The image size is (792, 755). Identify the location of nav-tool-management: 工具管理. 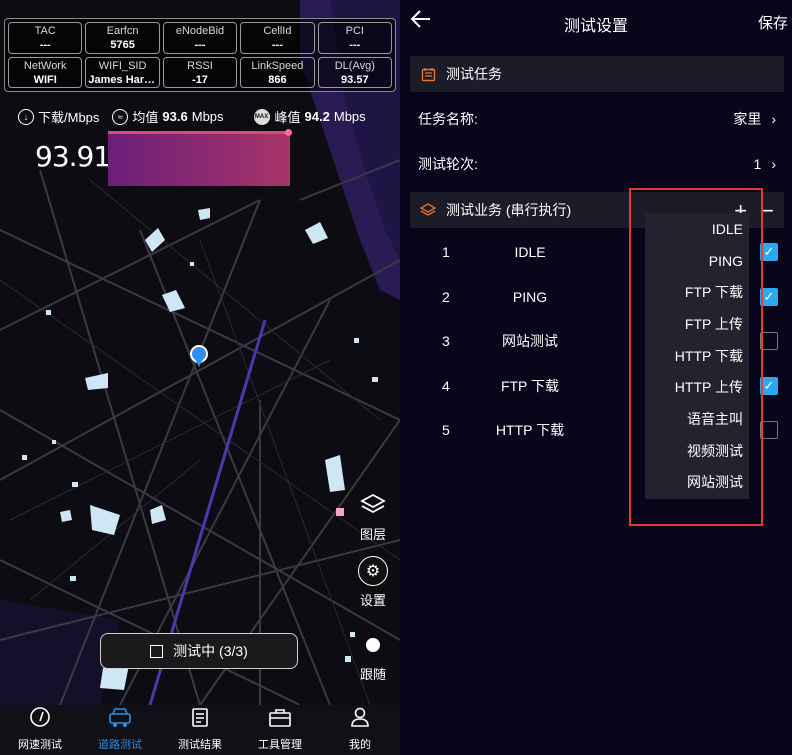
(280, 730).